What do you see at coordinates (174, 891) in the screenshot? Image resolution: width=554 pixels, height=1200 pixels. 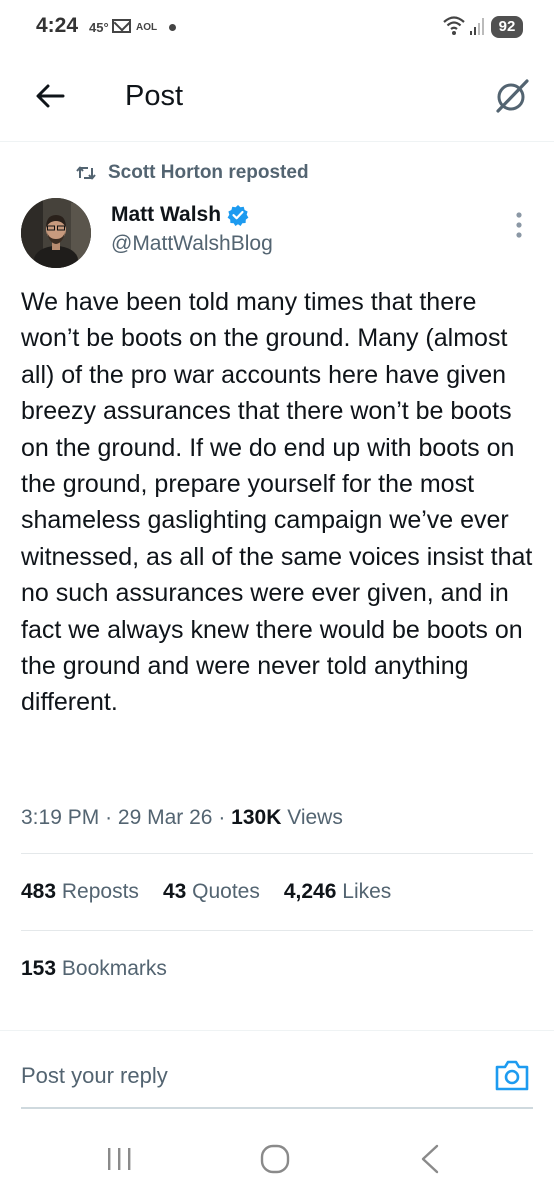 I see `quotes-count: 43` at bounding box center [174, 891].